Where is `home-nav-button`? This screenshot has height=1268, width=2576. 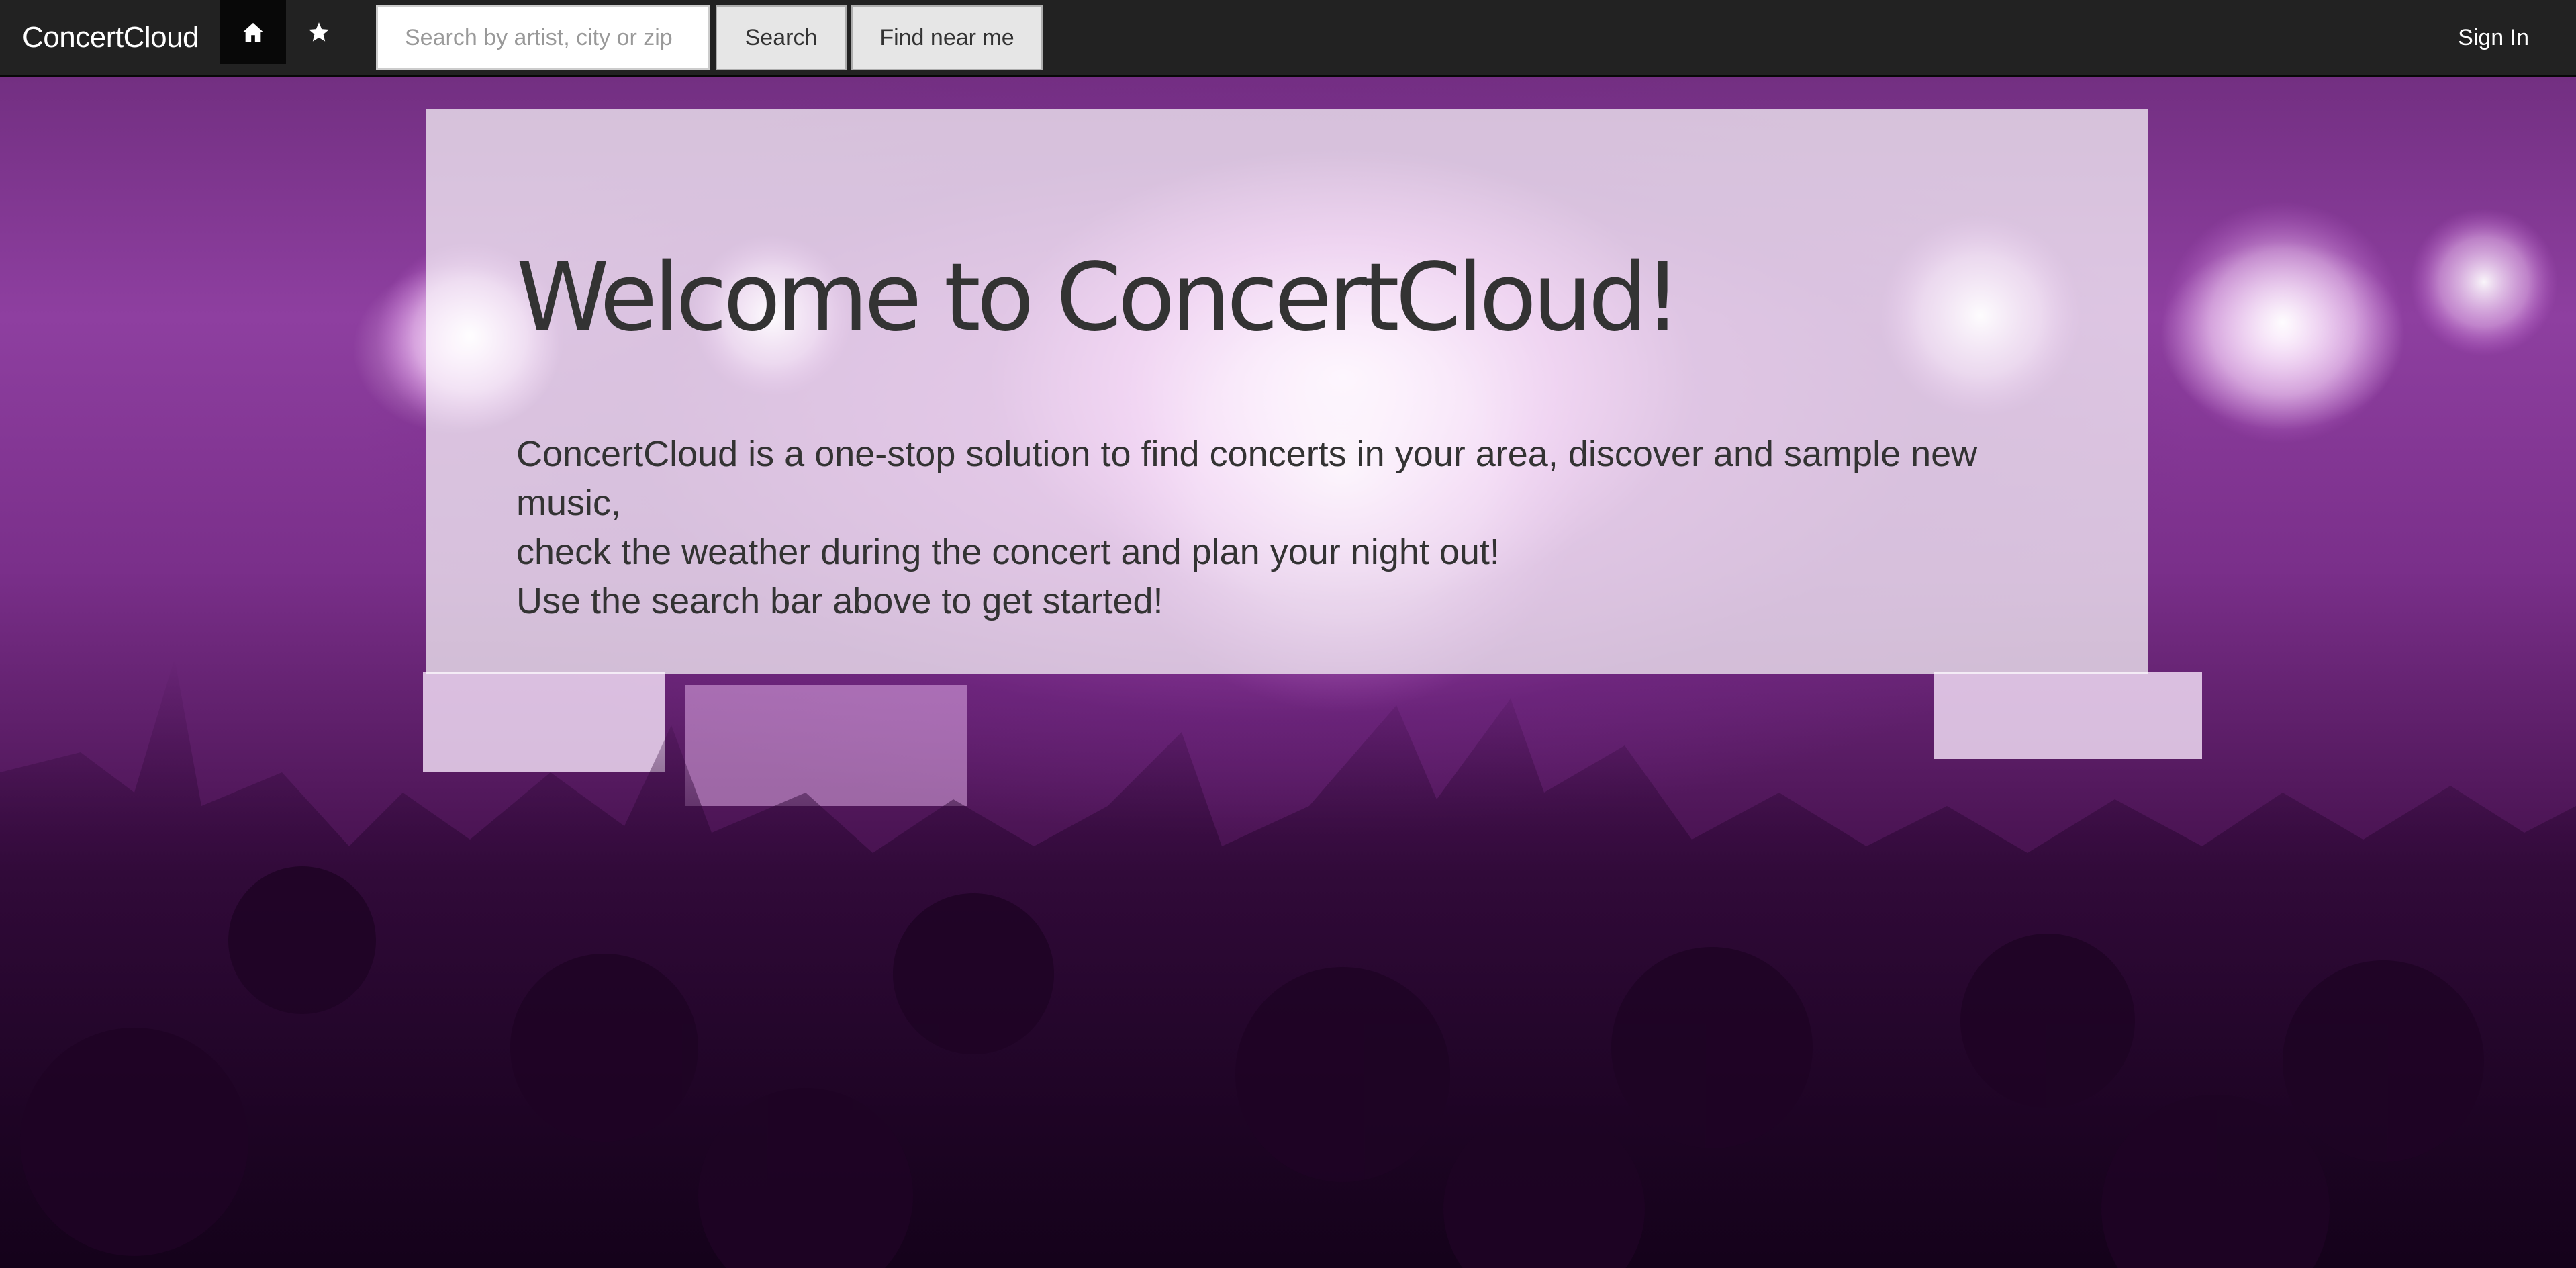 home-nav-button is located at coordinates (253, 32).